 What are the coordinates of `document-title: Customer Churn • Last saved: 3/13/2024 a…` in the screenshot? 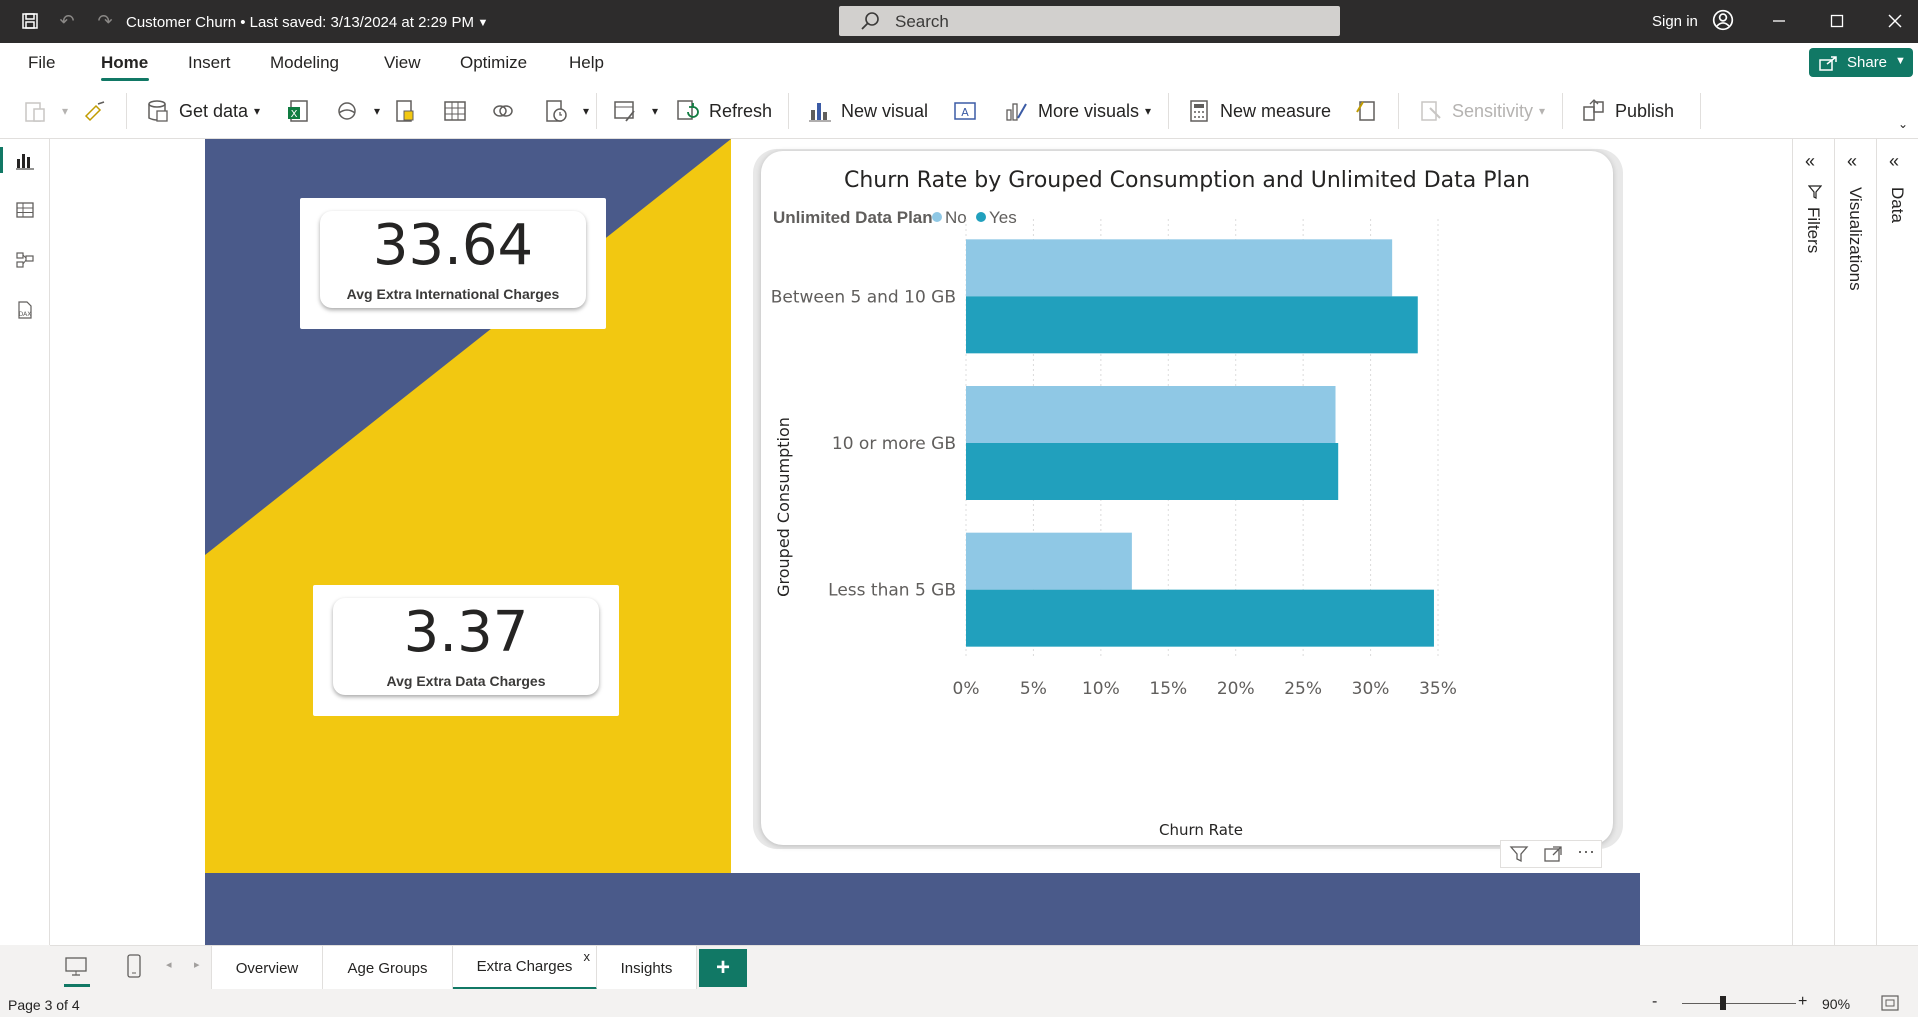 It's located at (300, 22).